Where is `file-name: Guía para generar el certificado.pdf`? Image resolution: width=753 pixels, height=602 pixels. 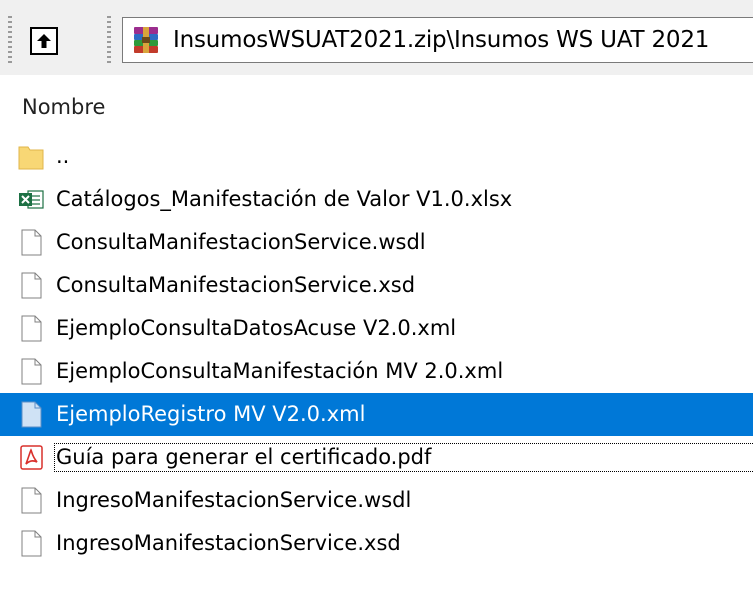
file-name: Guía para generar el certificado.pdf is located at coordinates (403, 457).